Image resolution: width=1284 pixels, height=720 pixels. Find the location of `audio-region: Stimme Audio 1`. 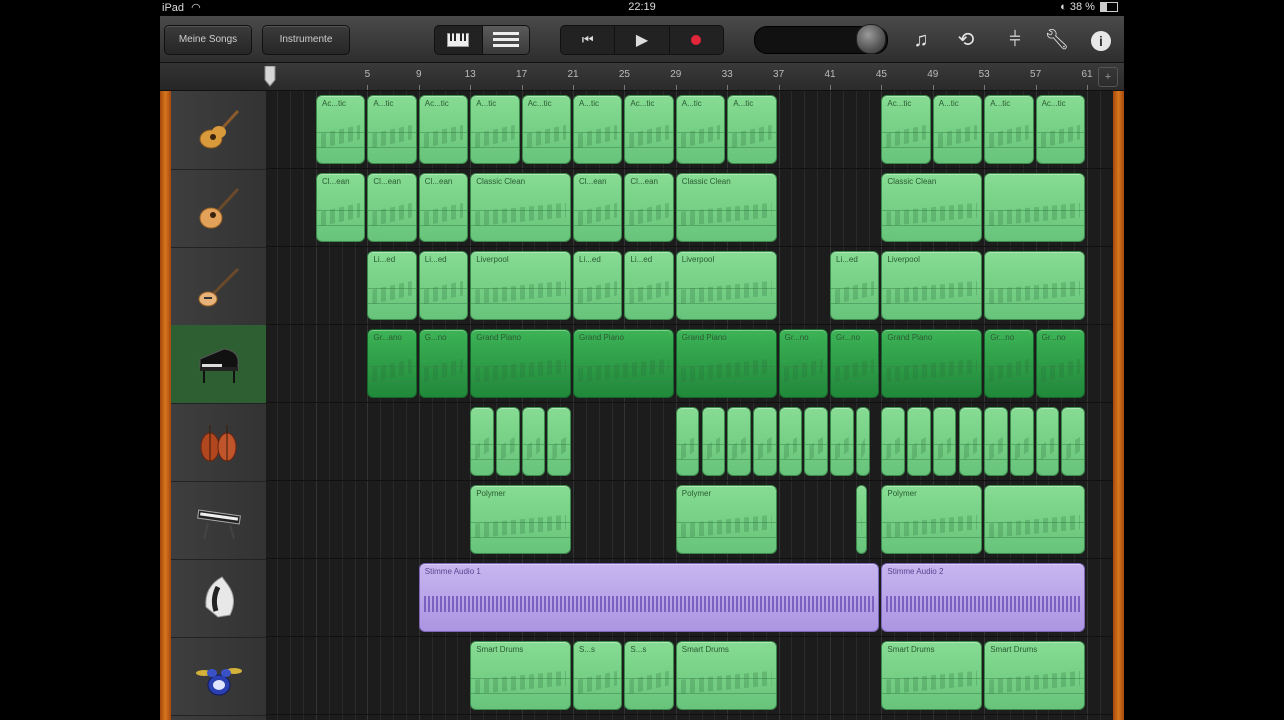

audio-region: Stimme Audio 1 is located at coordinates (649, 597).